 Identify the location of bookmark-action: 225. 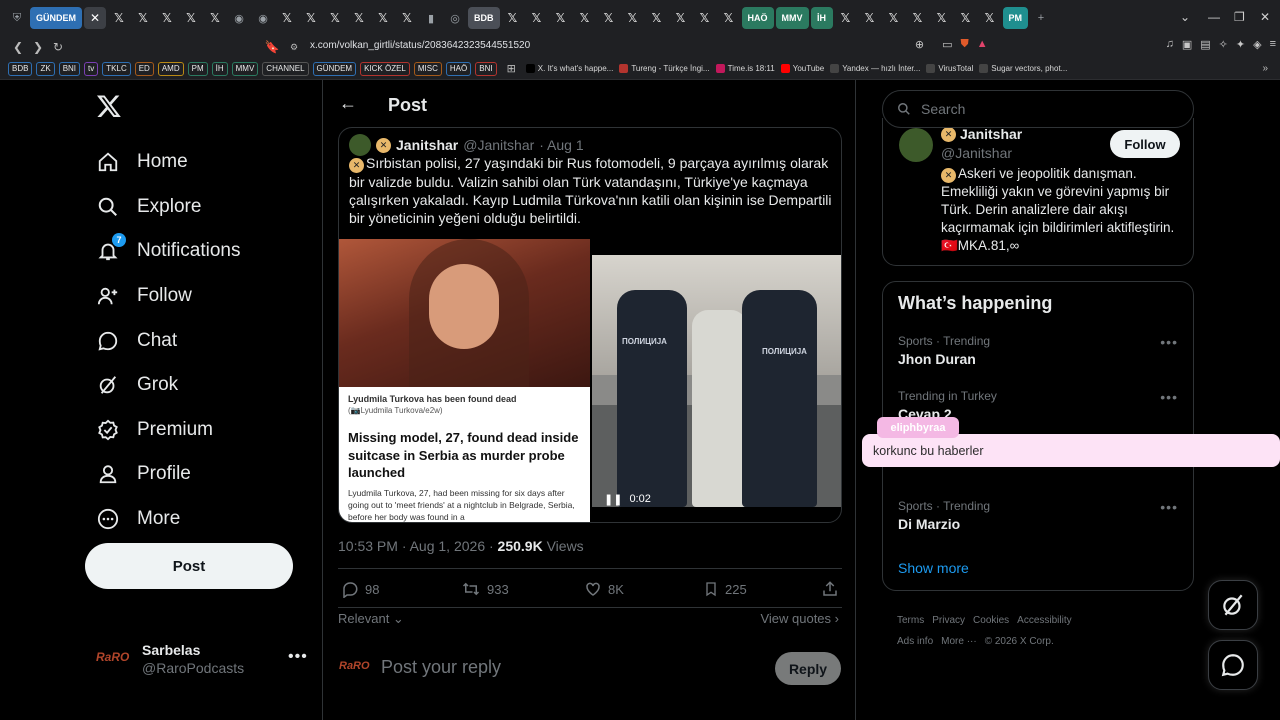
(725, 589).